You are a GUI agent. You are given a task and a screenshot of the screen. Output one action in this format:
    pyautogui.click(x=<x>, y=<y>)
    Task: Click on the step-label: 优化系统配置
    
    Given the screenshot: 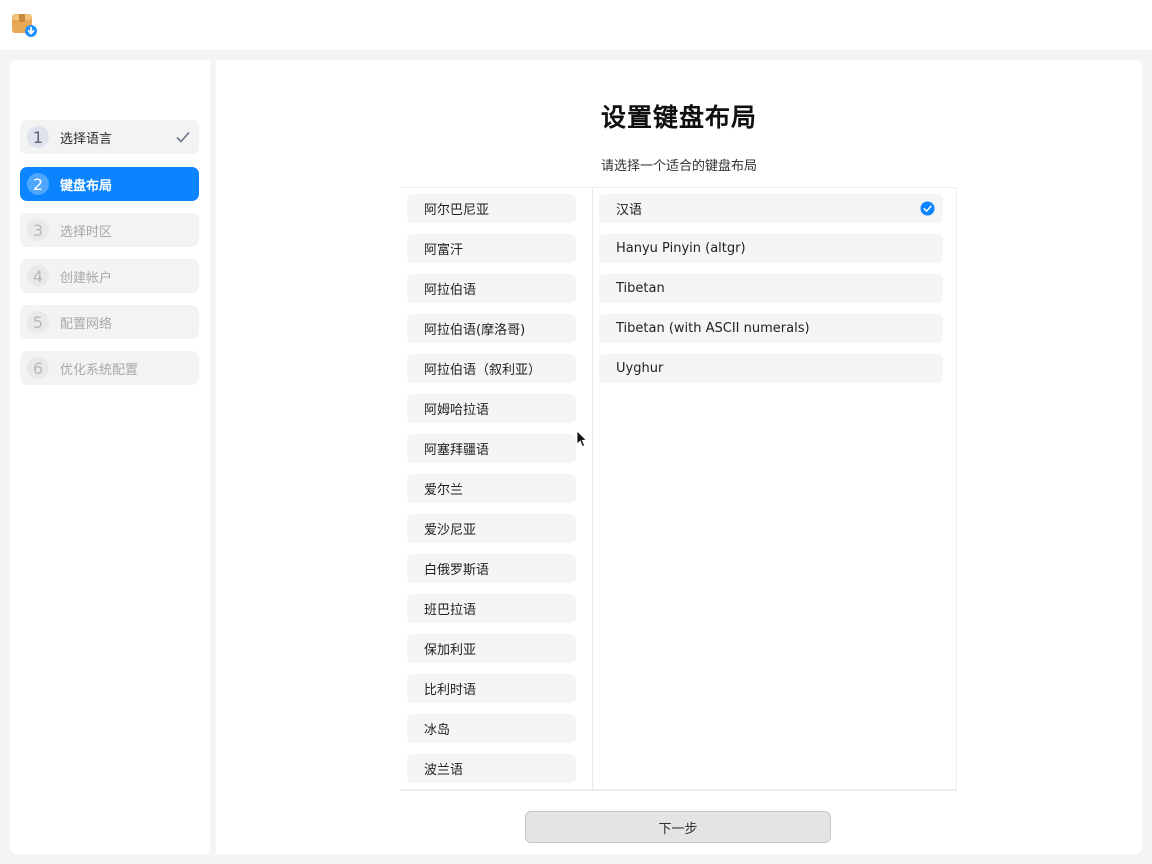 What is the action you would take?
    pyautogui.click(x=99, y=370)
    